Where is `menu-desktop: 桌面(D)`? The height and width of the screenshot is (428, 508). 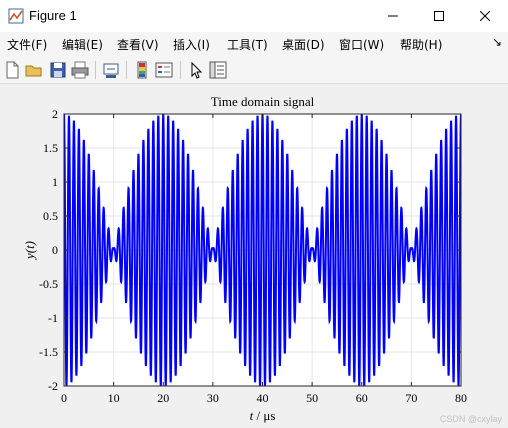 menu-desktop: 桌面(D) is located at coordinates (303, 44).